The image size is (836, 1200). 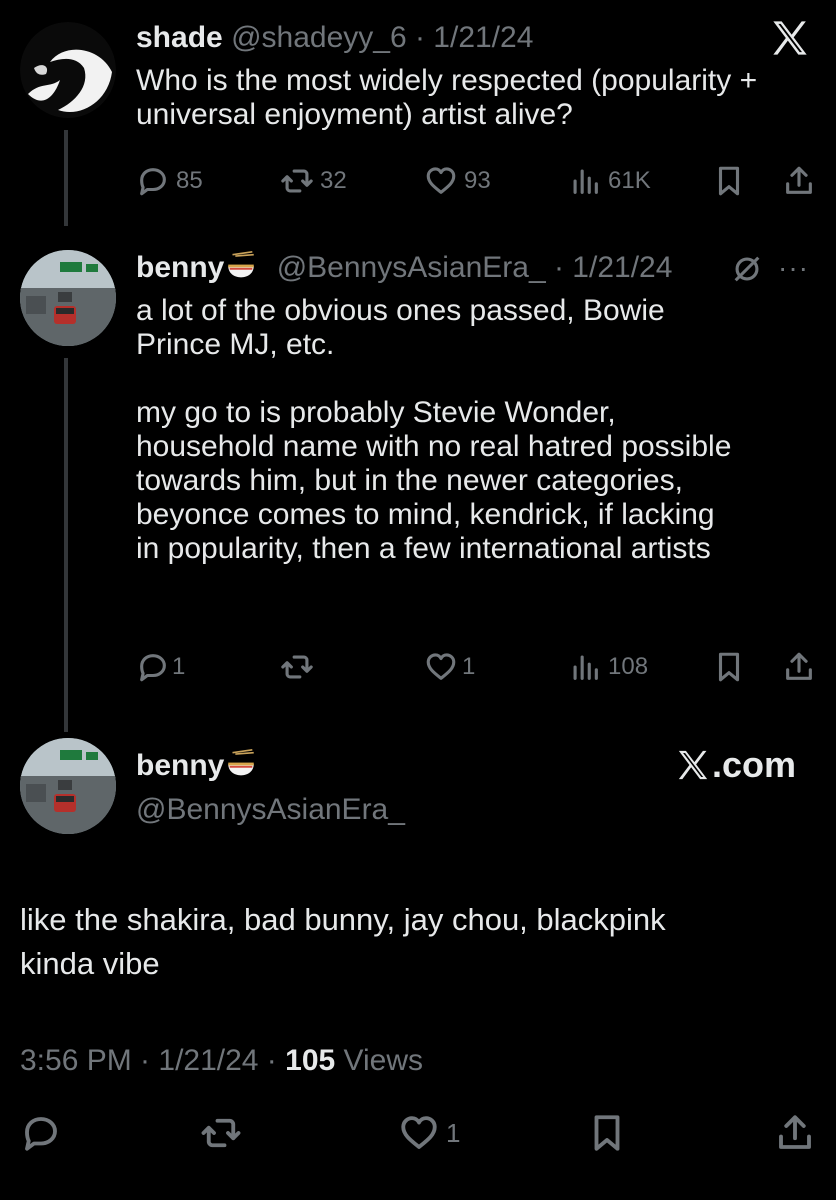 I want to click on x-watermark: .com, so click(x=736, y=765).